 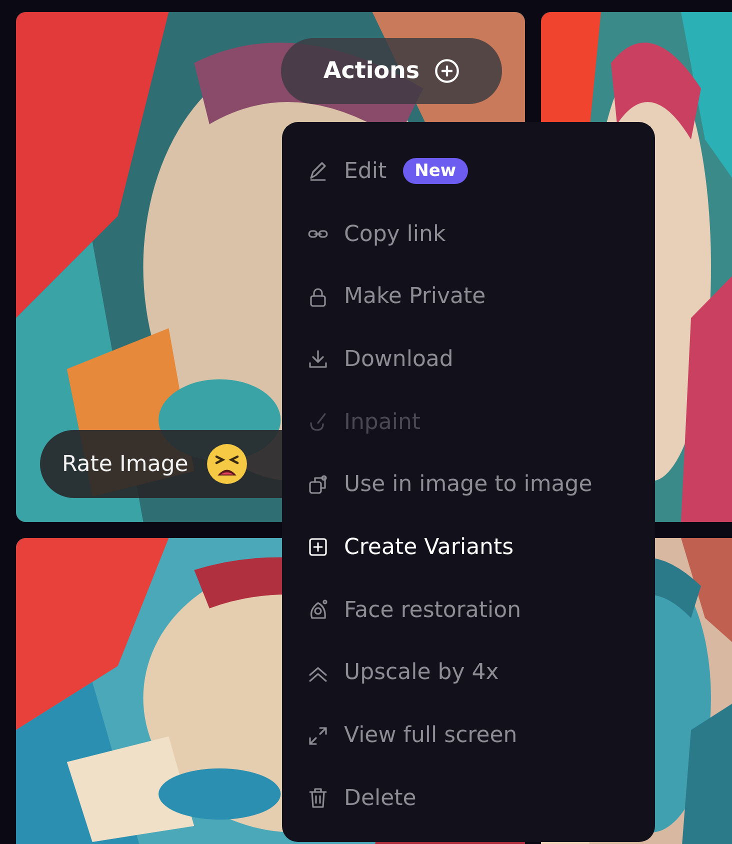 I want to click on plus-circle-icon, so click(x=447, y=71).